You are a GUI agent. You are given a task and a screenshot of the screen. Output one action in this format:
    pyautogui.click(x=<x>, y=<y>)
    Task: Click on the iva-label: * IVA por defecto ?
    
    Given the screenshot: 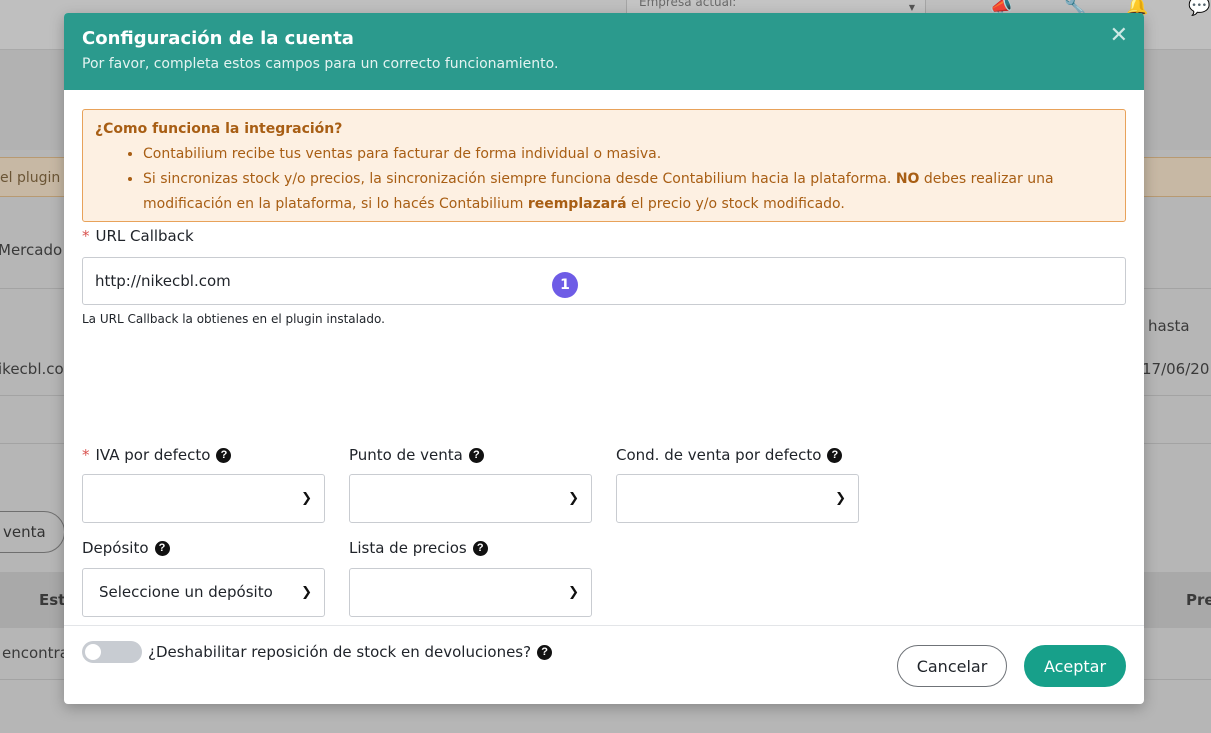 What is the action you would take?
    pyautogui.click(x=157, y=455)
    